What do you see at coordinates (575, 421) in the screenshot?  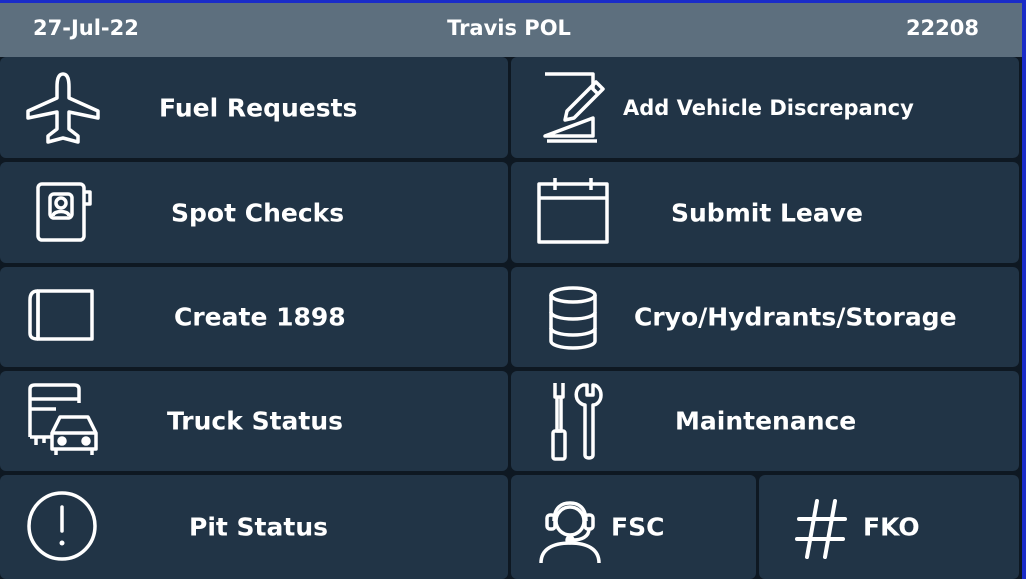 I see `tools-icon` at bounding box center [575, 421].